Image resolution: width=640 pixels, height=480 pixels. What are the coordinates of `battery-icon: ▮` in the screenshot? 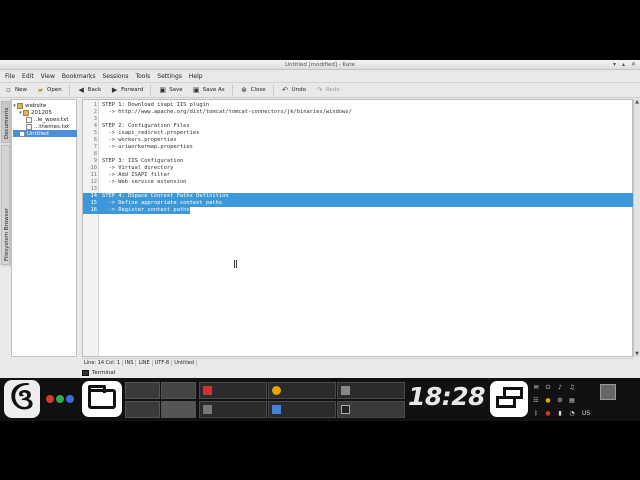 It's located at (560, 414).